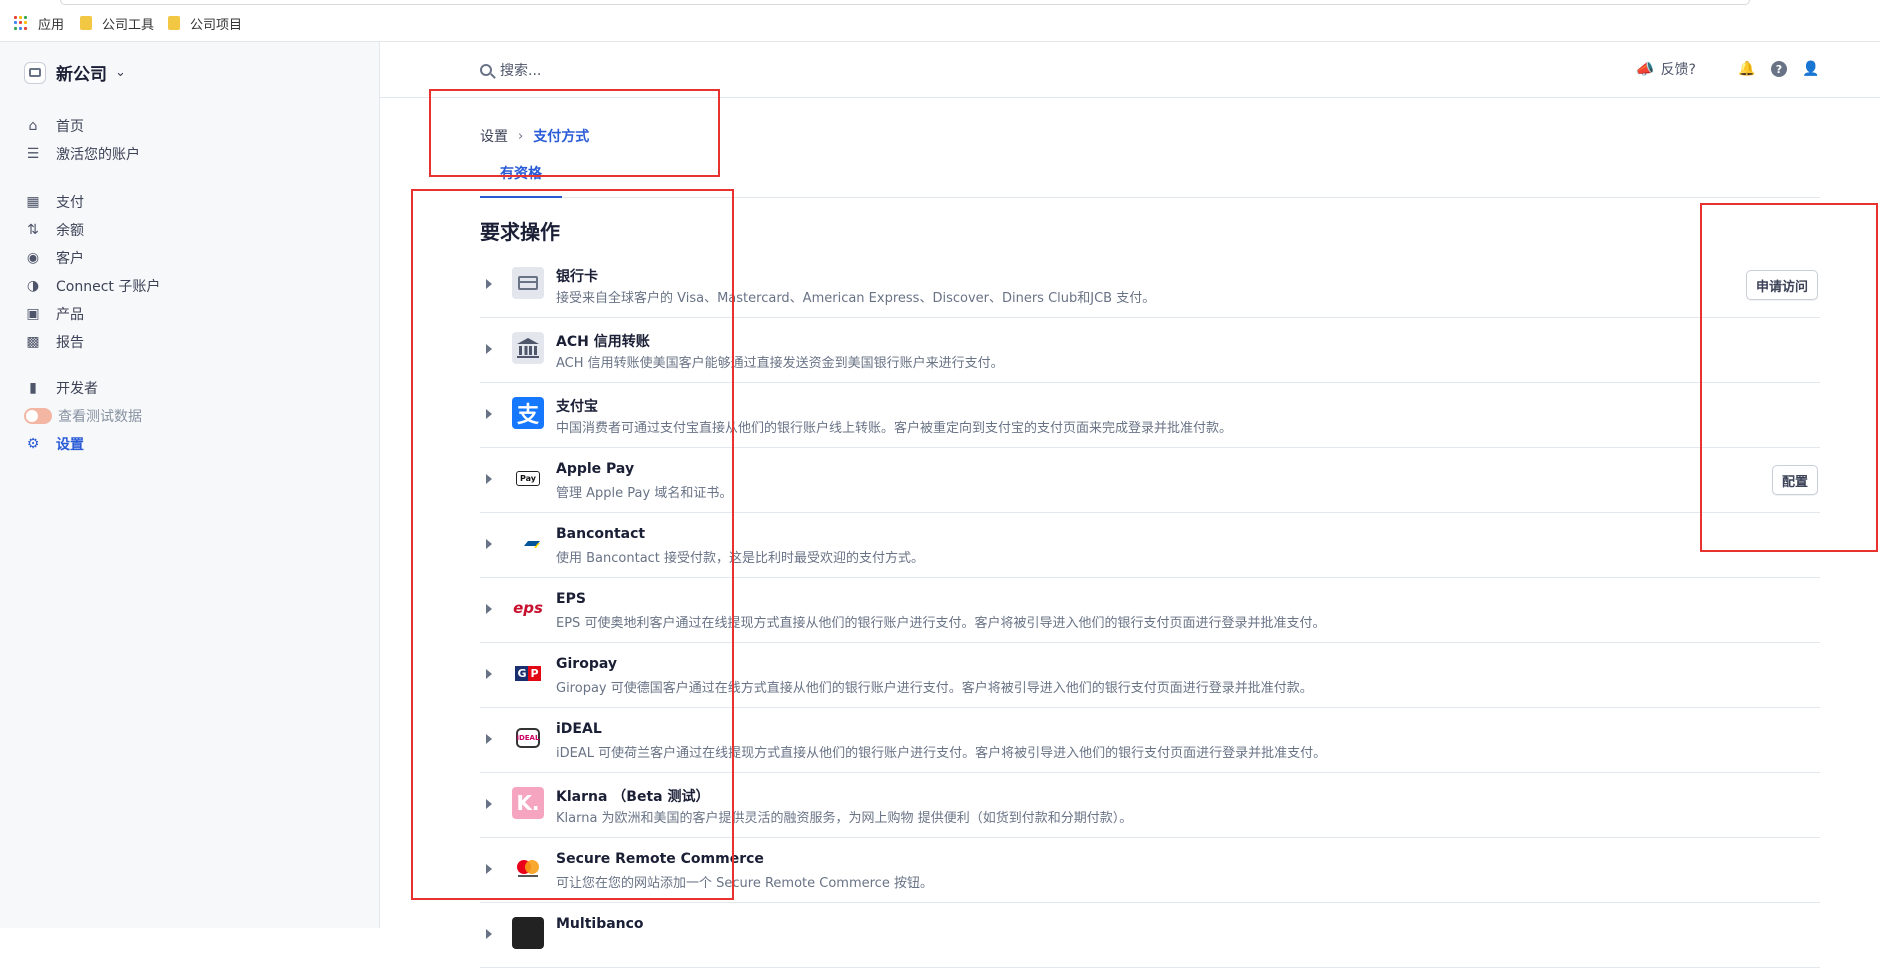  Describe the element at coordinates (489, 934) in the screenshot. I see `caret-right-icon` at that location.